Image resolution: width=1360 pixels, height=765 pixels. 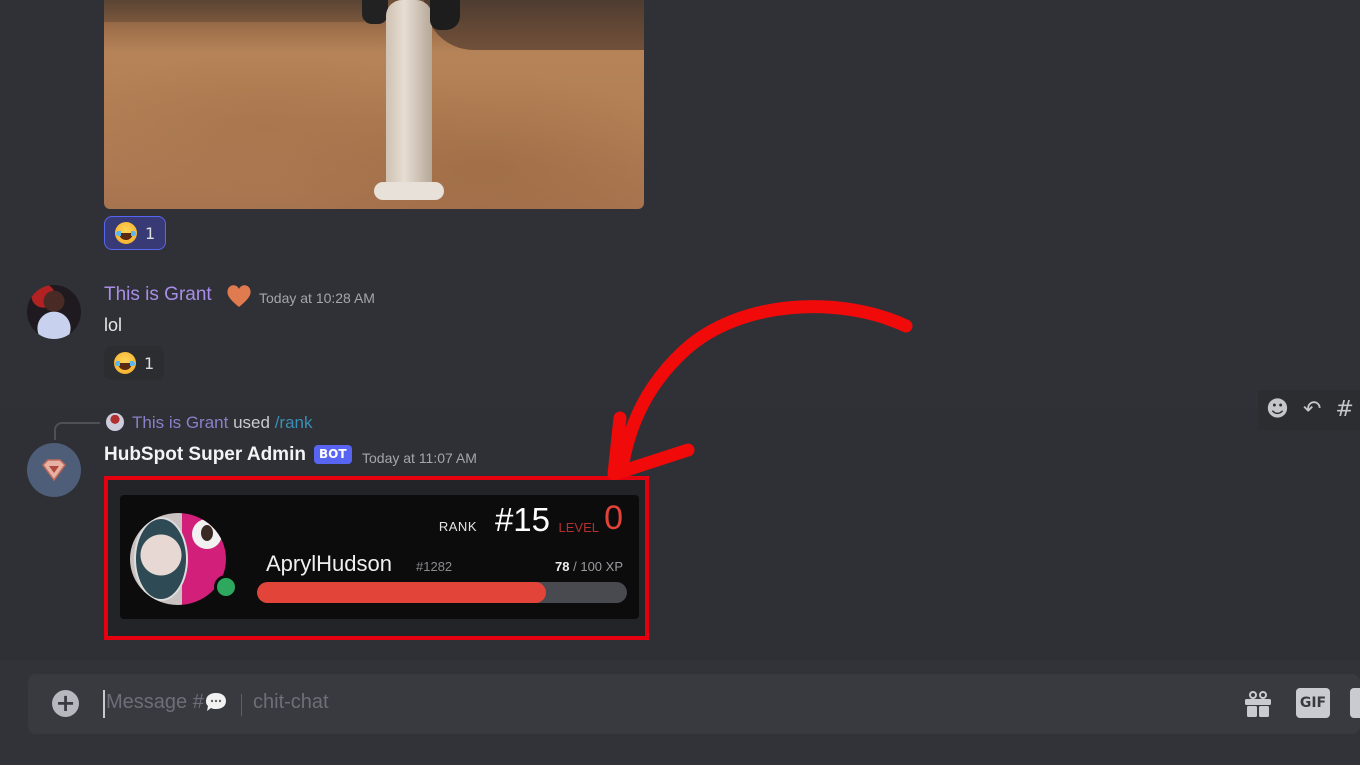 What do you see at coordinates (77, 431) in the screenshot?
I see `reply-connector` at bounding box center [77, 431].